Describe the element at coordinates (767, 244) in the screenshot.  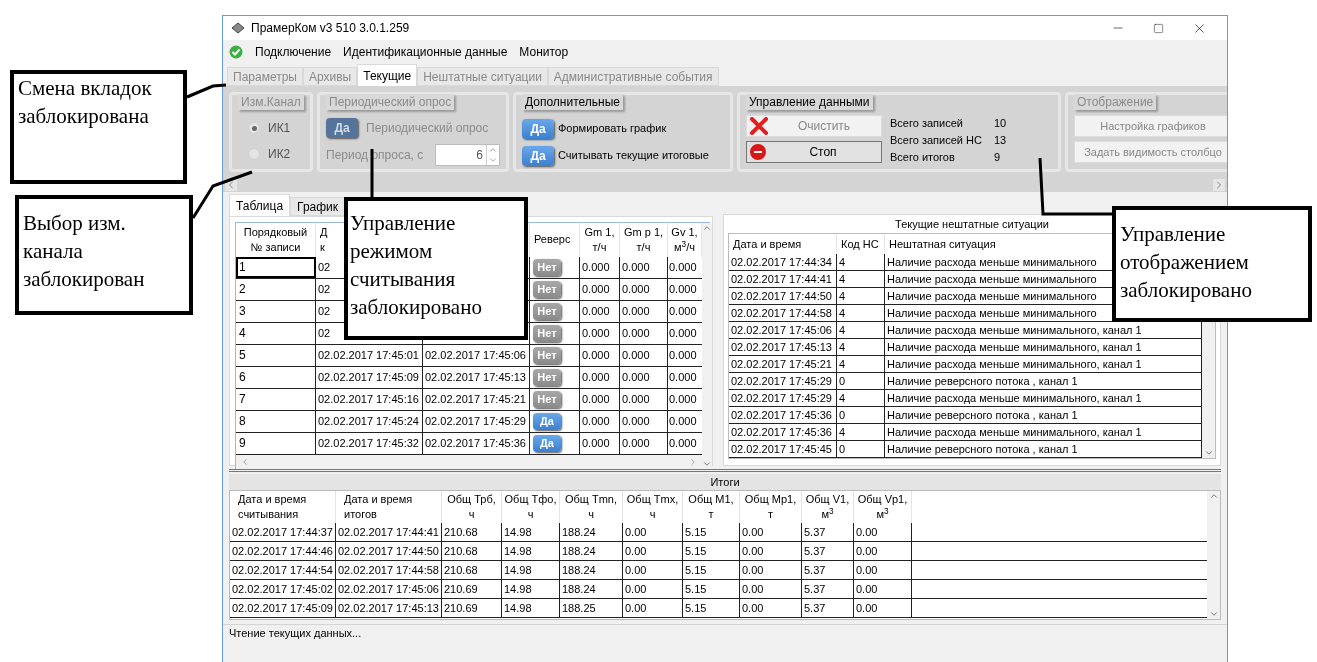
I see `column-header: Дата и время` at that location.